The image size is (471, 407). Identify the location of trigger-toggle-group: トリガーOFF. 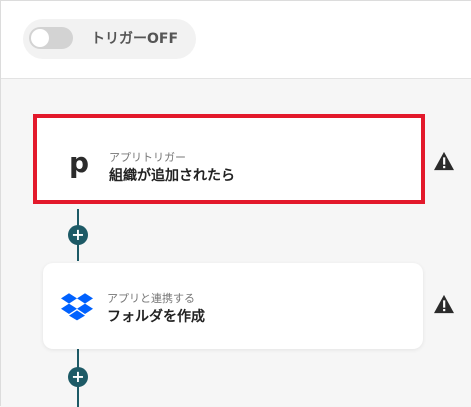
(109, 39).